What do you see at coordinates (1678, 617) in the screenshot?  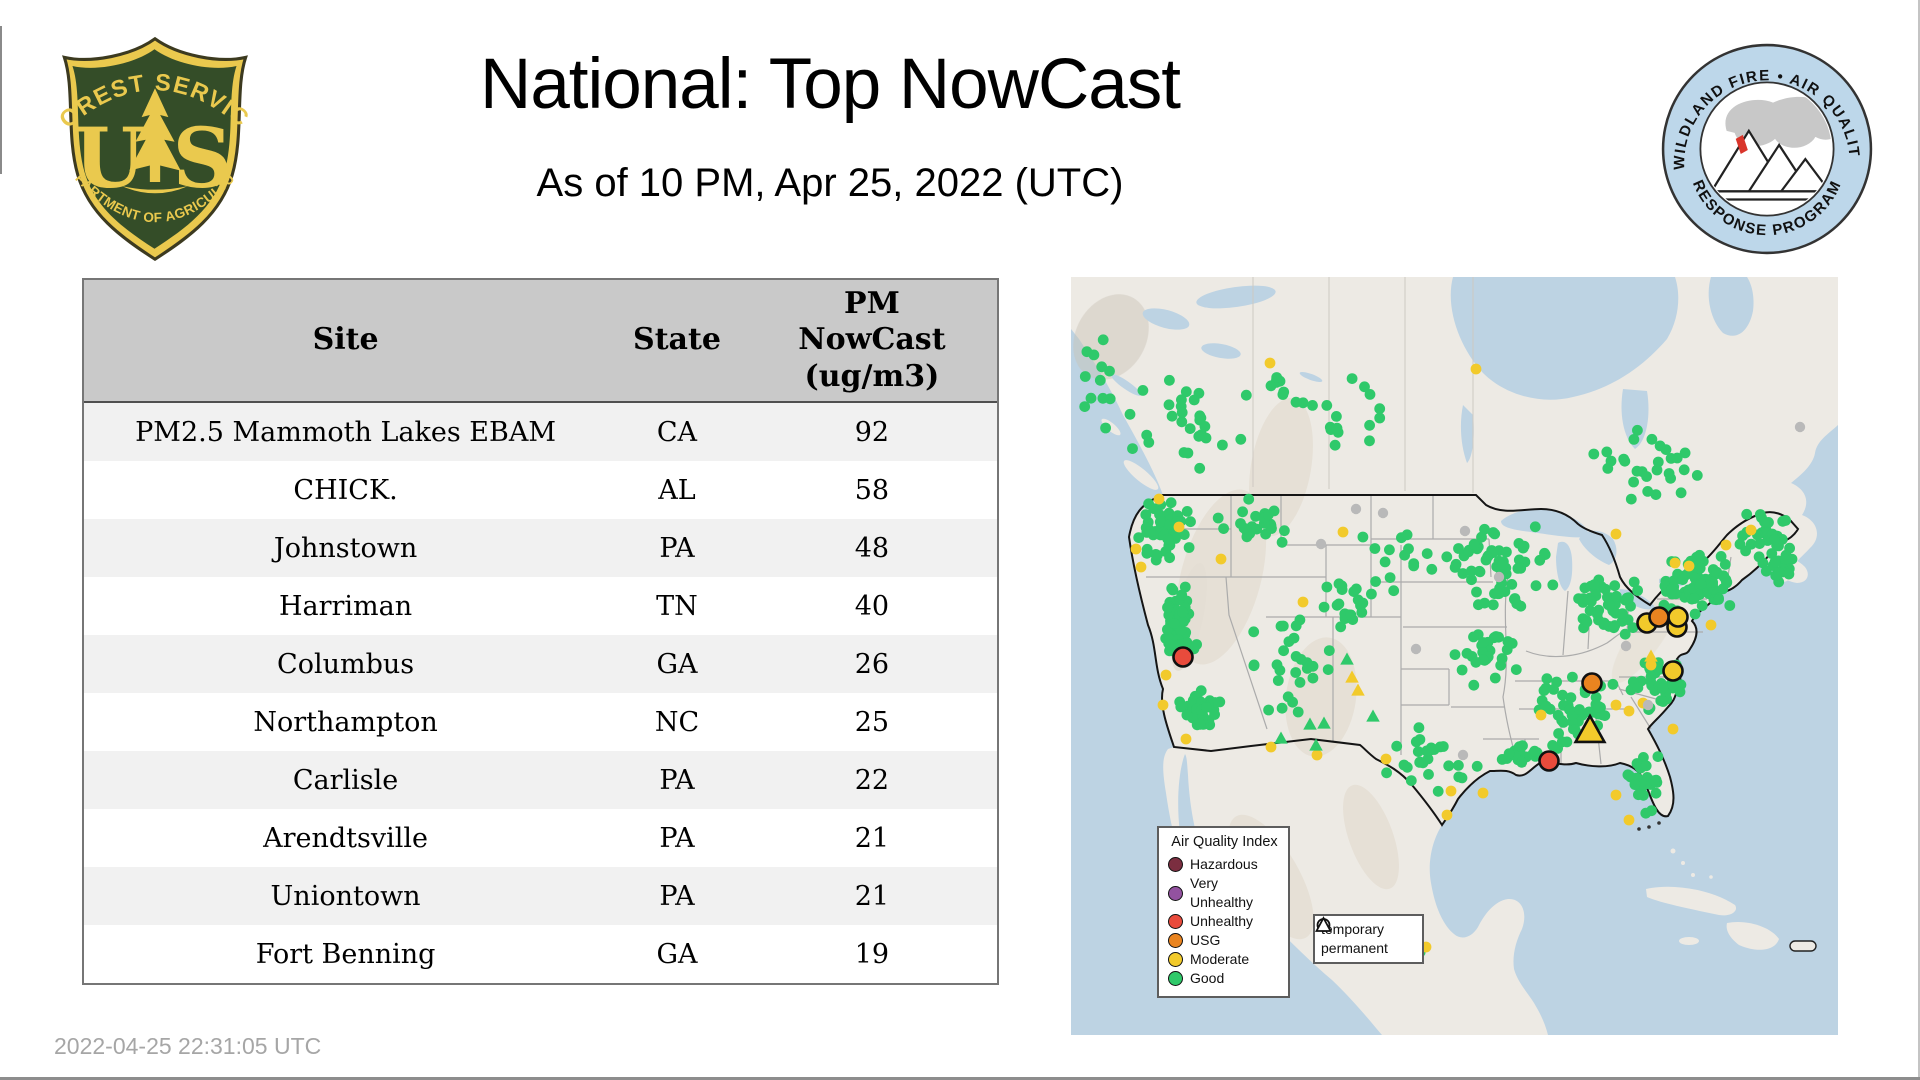 I see `top-site-marker` at bounding box center [1678, 617].